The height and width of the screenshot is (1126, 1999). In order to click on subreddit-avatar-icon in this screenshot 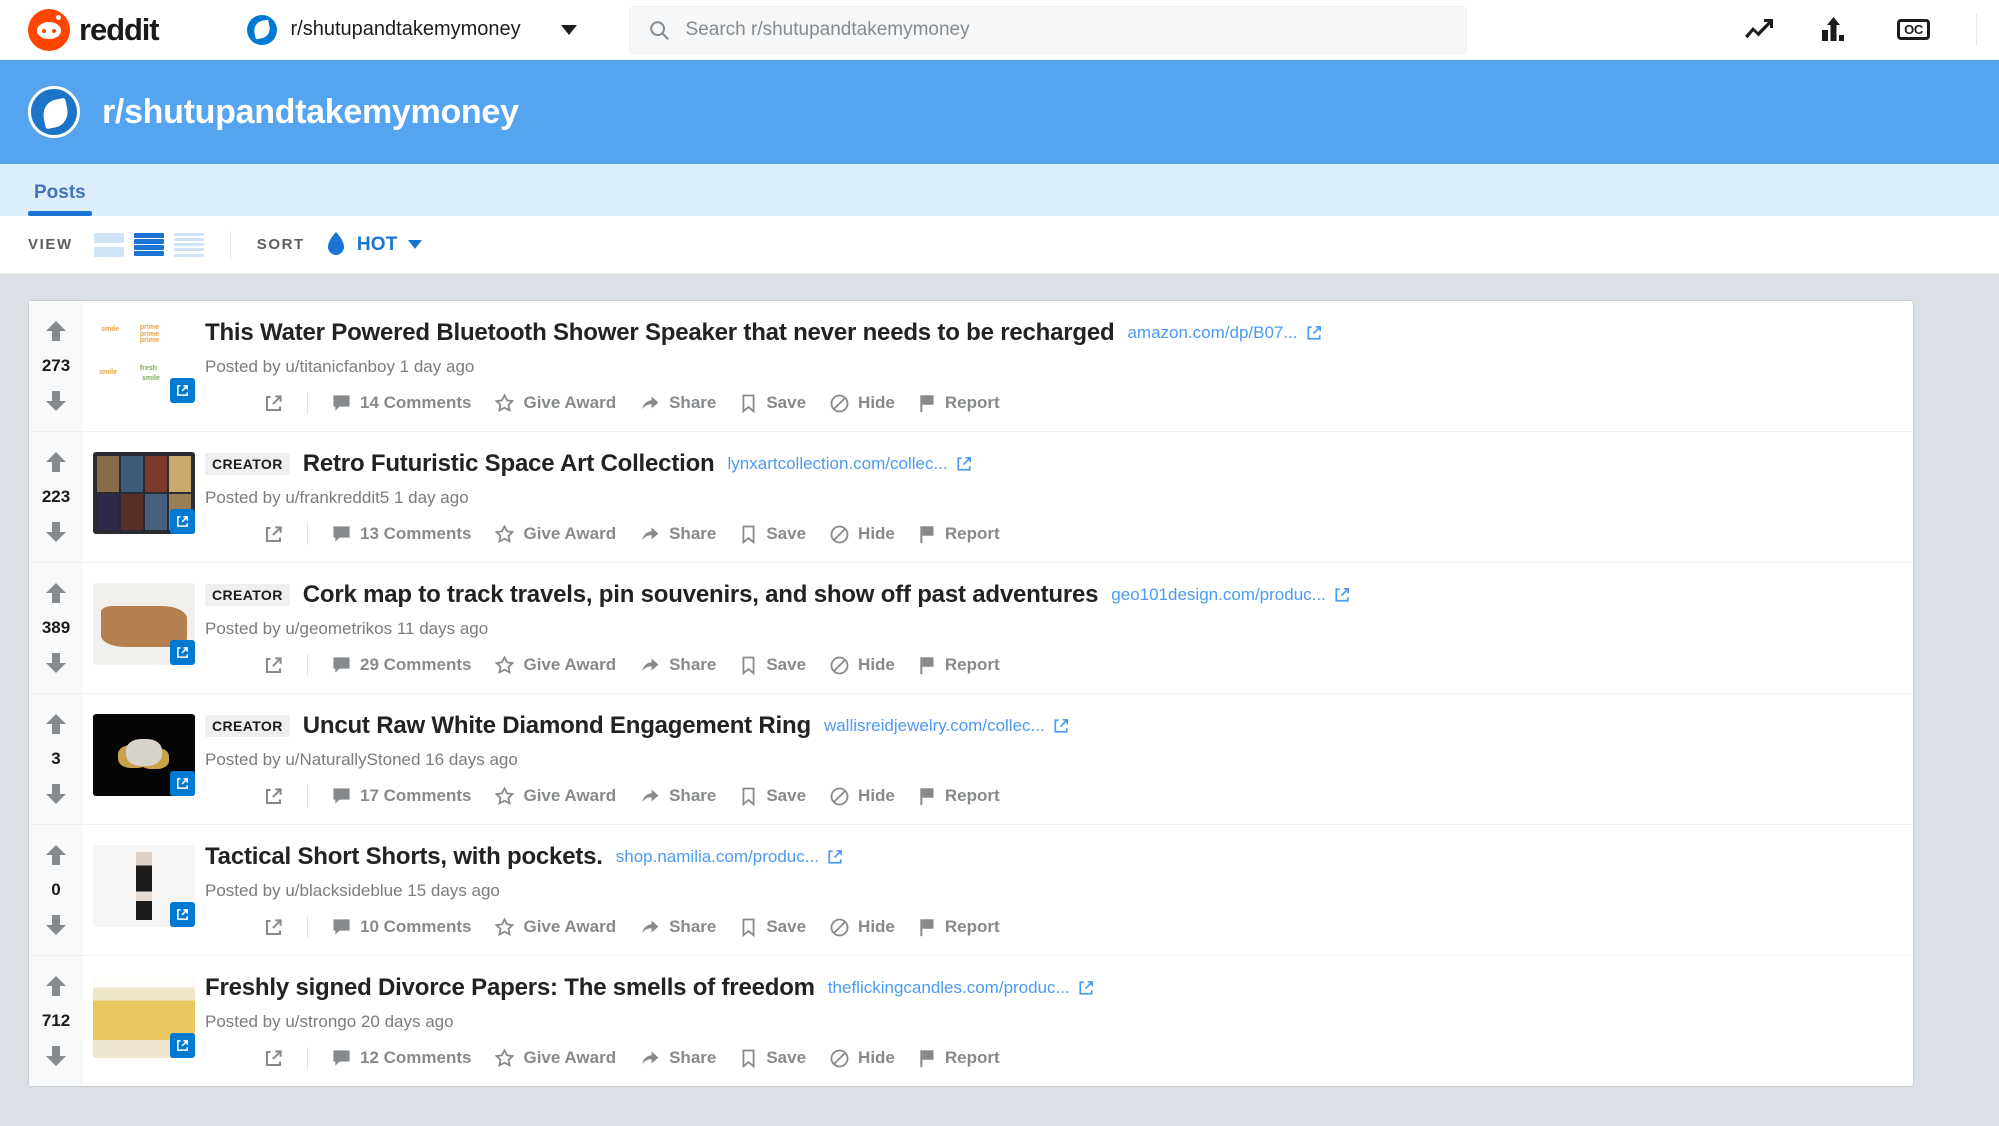, I will do `click(54, 112)`.